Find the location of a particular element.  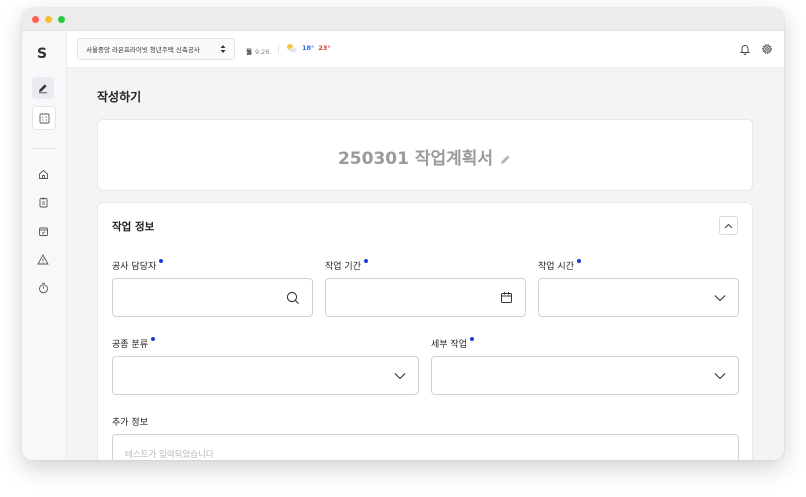

select-arrows-icon is located at coordinates (223, 49).